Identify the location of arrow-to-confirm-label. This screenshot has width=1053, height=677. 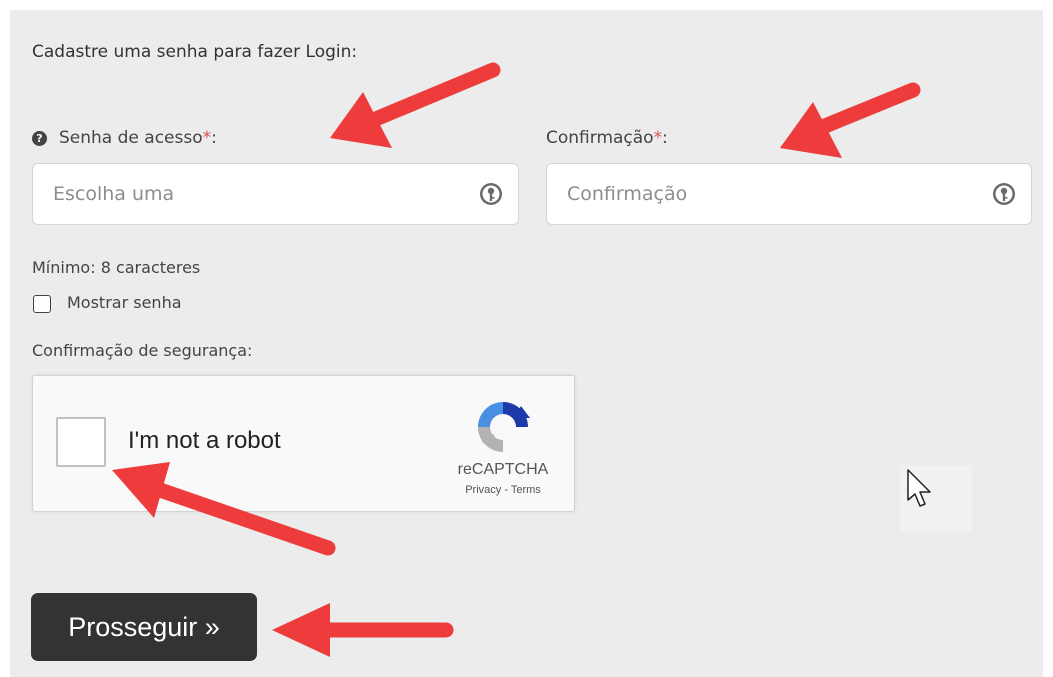
(850, 120).